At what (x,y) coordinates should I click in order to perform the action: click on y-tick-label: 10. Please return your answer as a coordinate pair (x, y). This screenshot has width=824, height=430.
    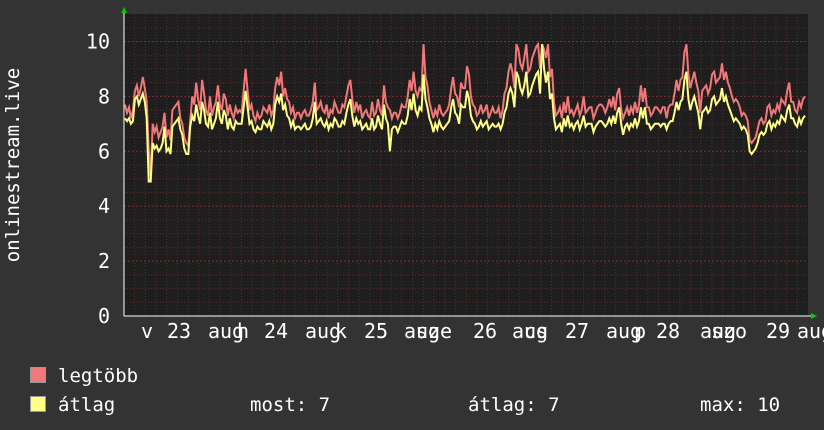
    Looking at the image, I should click on (98, 41).